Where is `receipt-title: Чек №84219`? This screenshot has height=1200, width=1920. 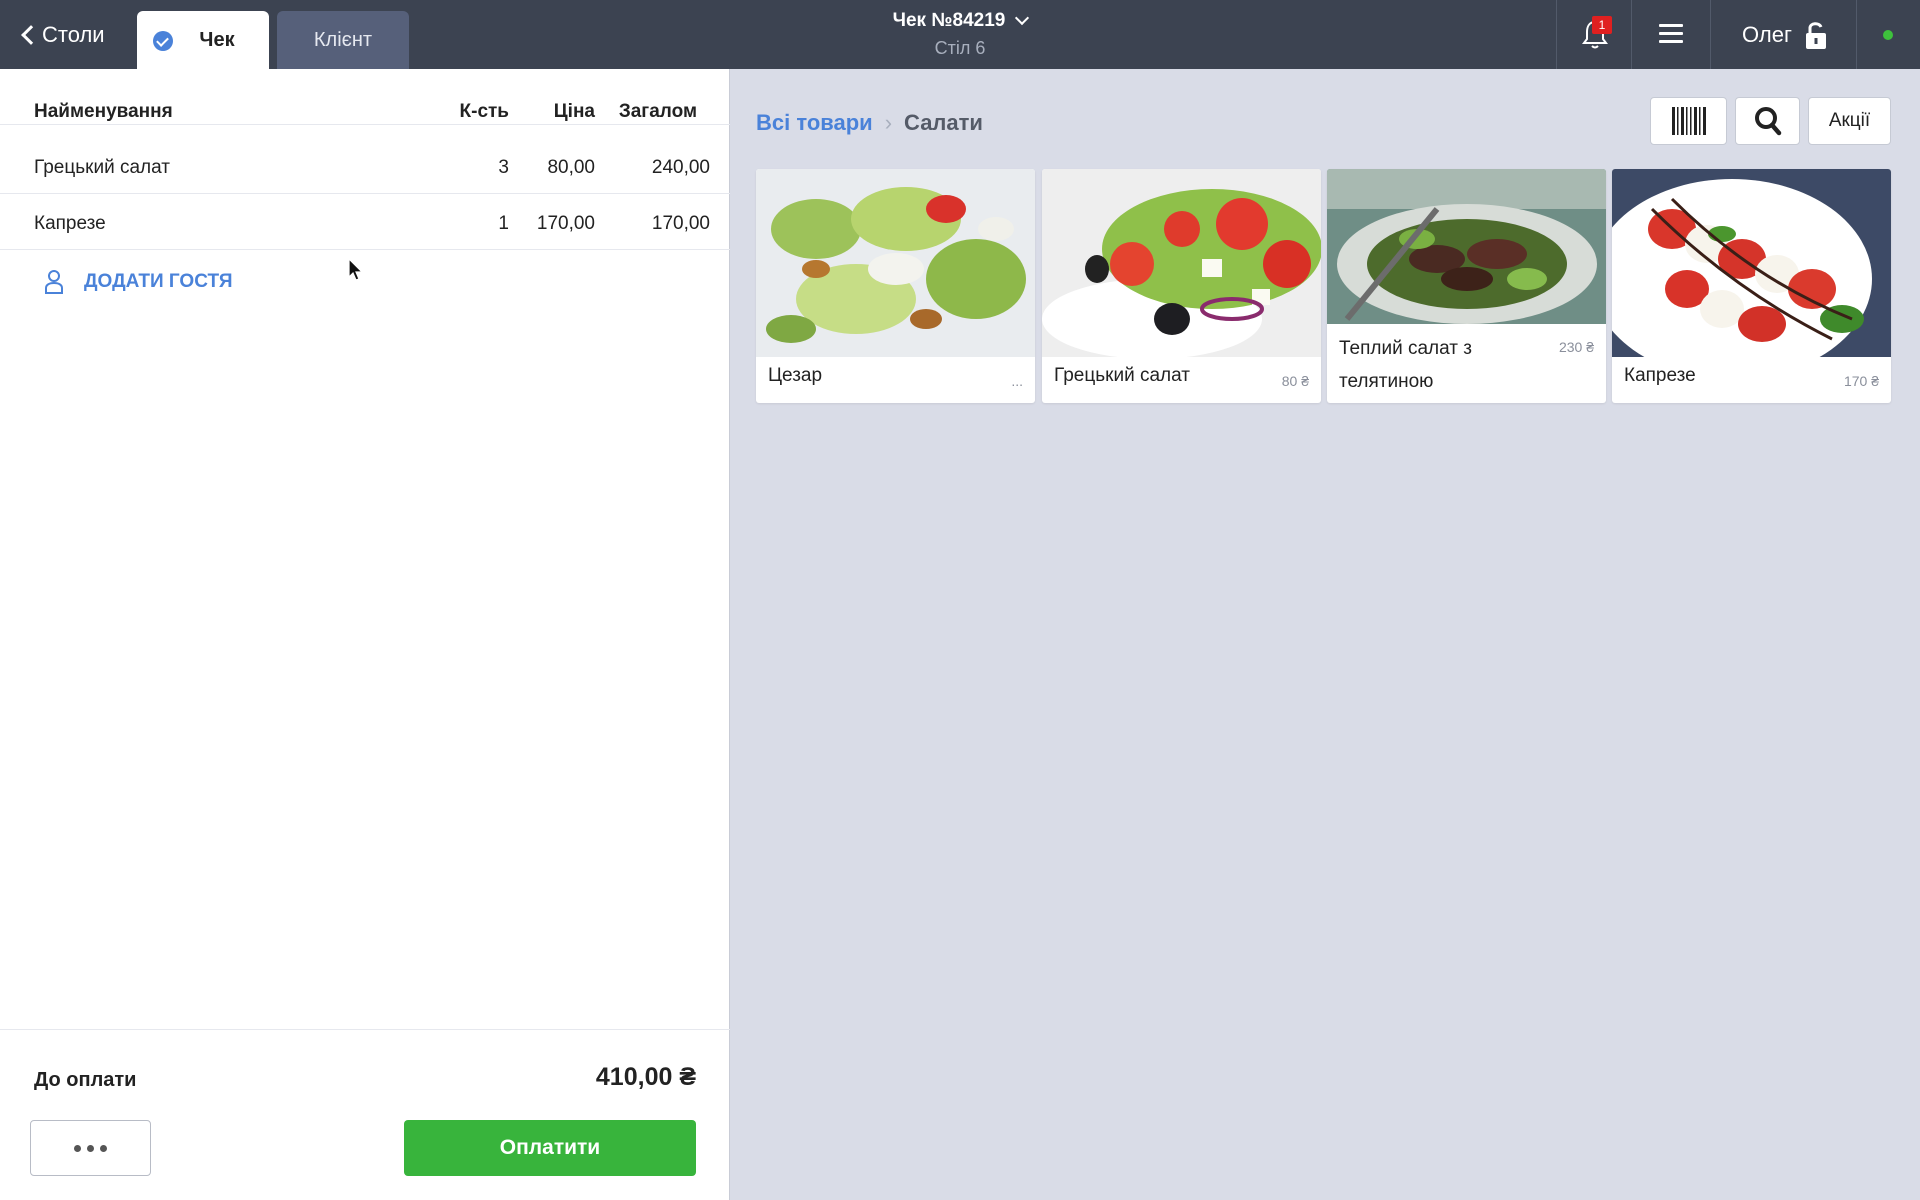 receipt-title: Чек №84219 is located at coordinates (949, 20).